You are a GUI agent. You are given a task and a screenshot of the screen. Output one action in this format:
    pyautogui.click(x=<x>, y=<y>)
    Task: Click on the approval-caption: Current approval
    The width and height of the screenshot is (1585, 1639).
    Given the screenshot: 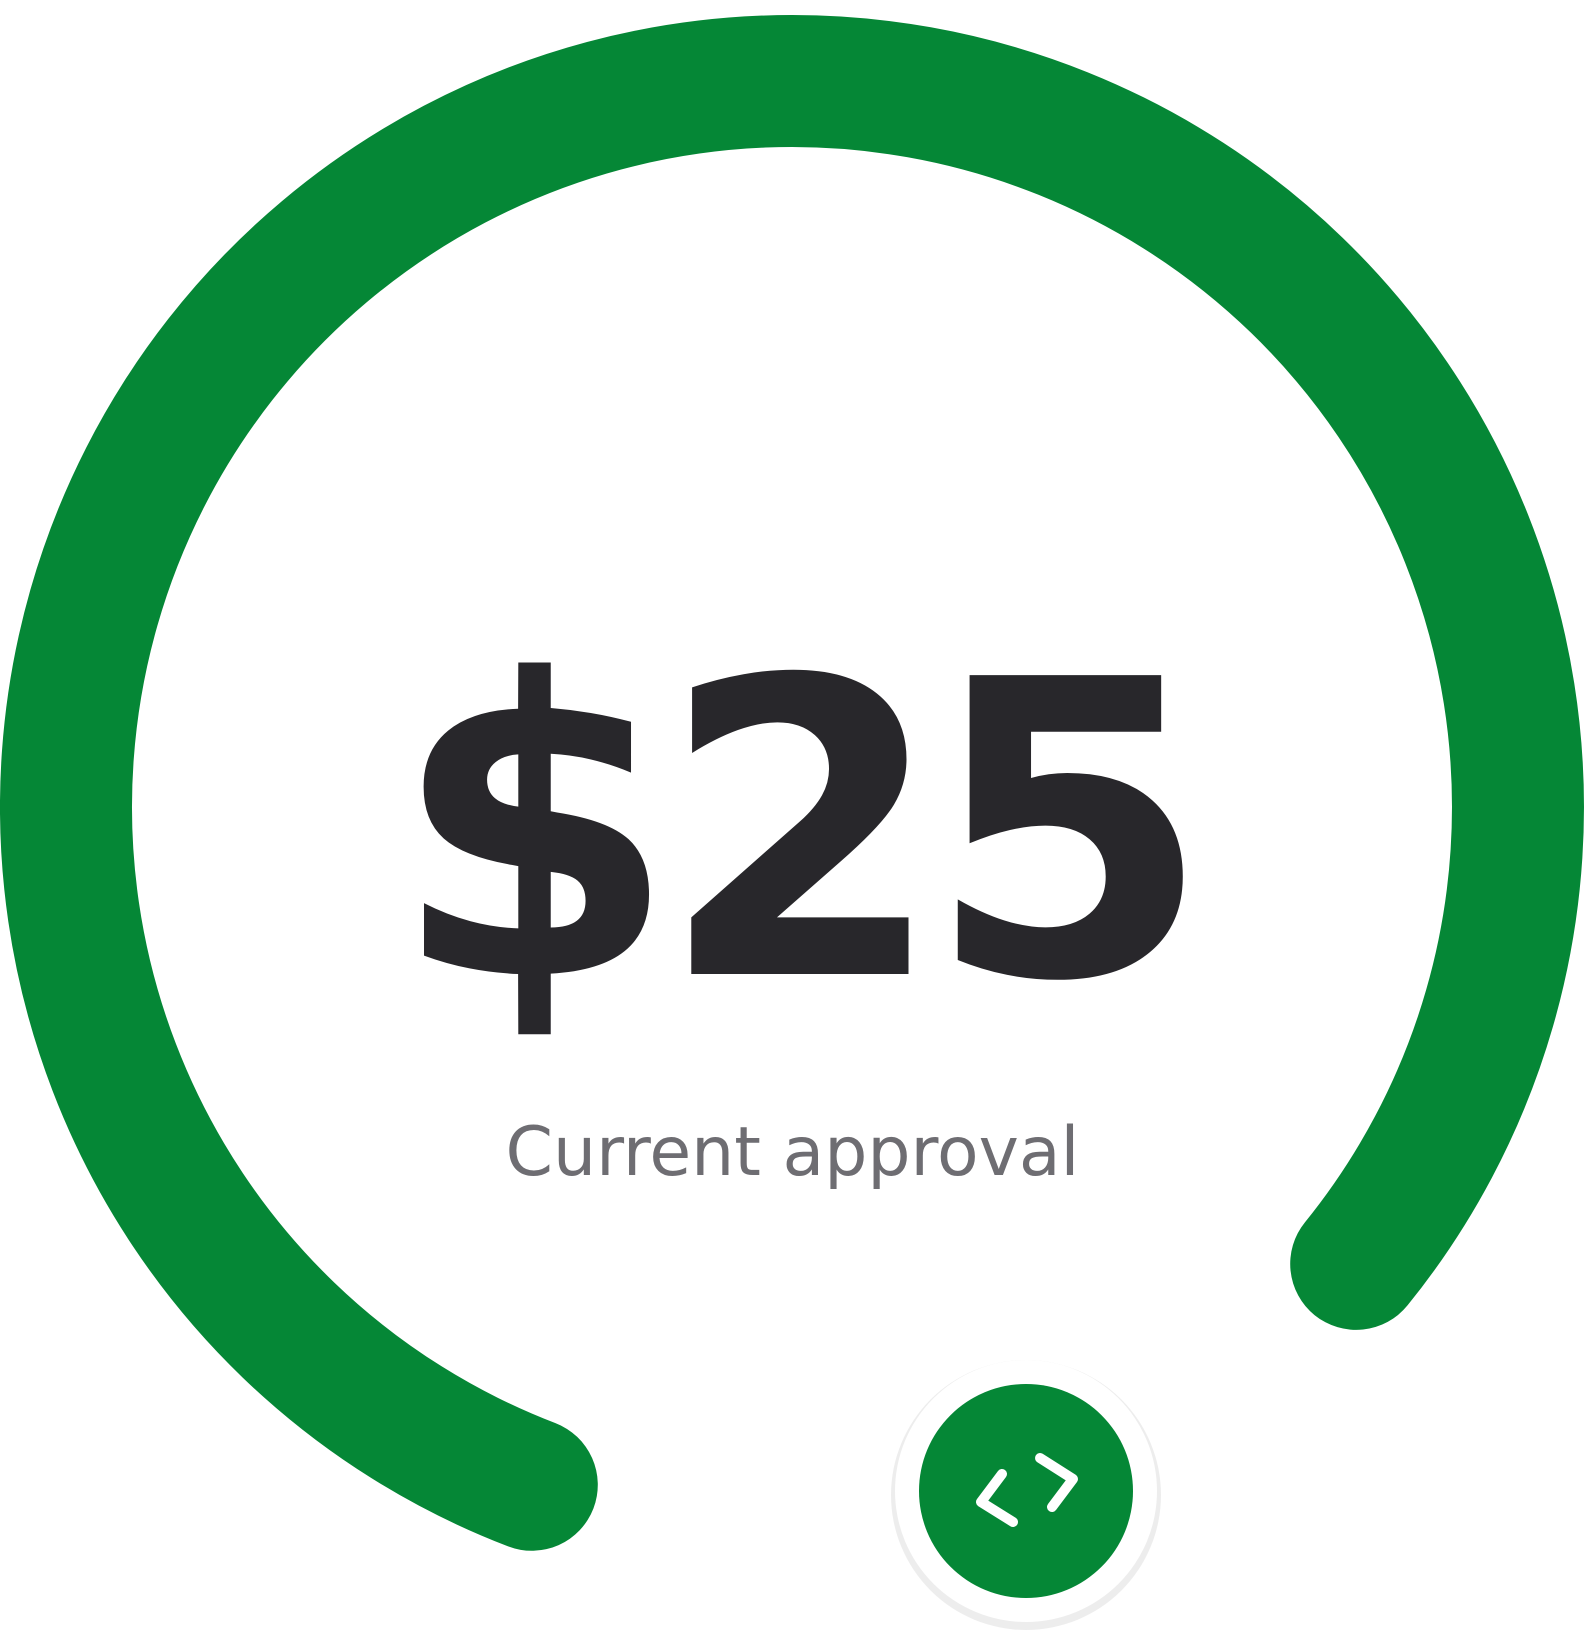 What is the action you would take?
    pyautogui.click(x=792, y=1152)
    